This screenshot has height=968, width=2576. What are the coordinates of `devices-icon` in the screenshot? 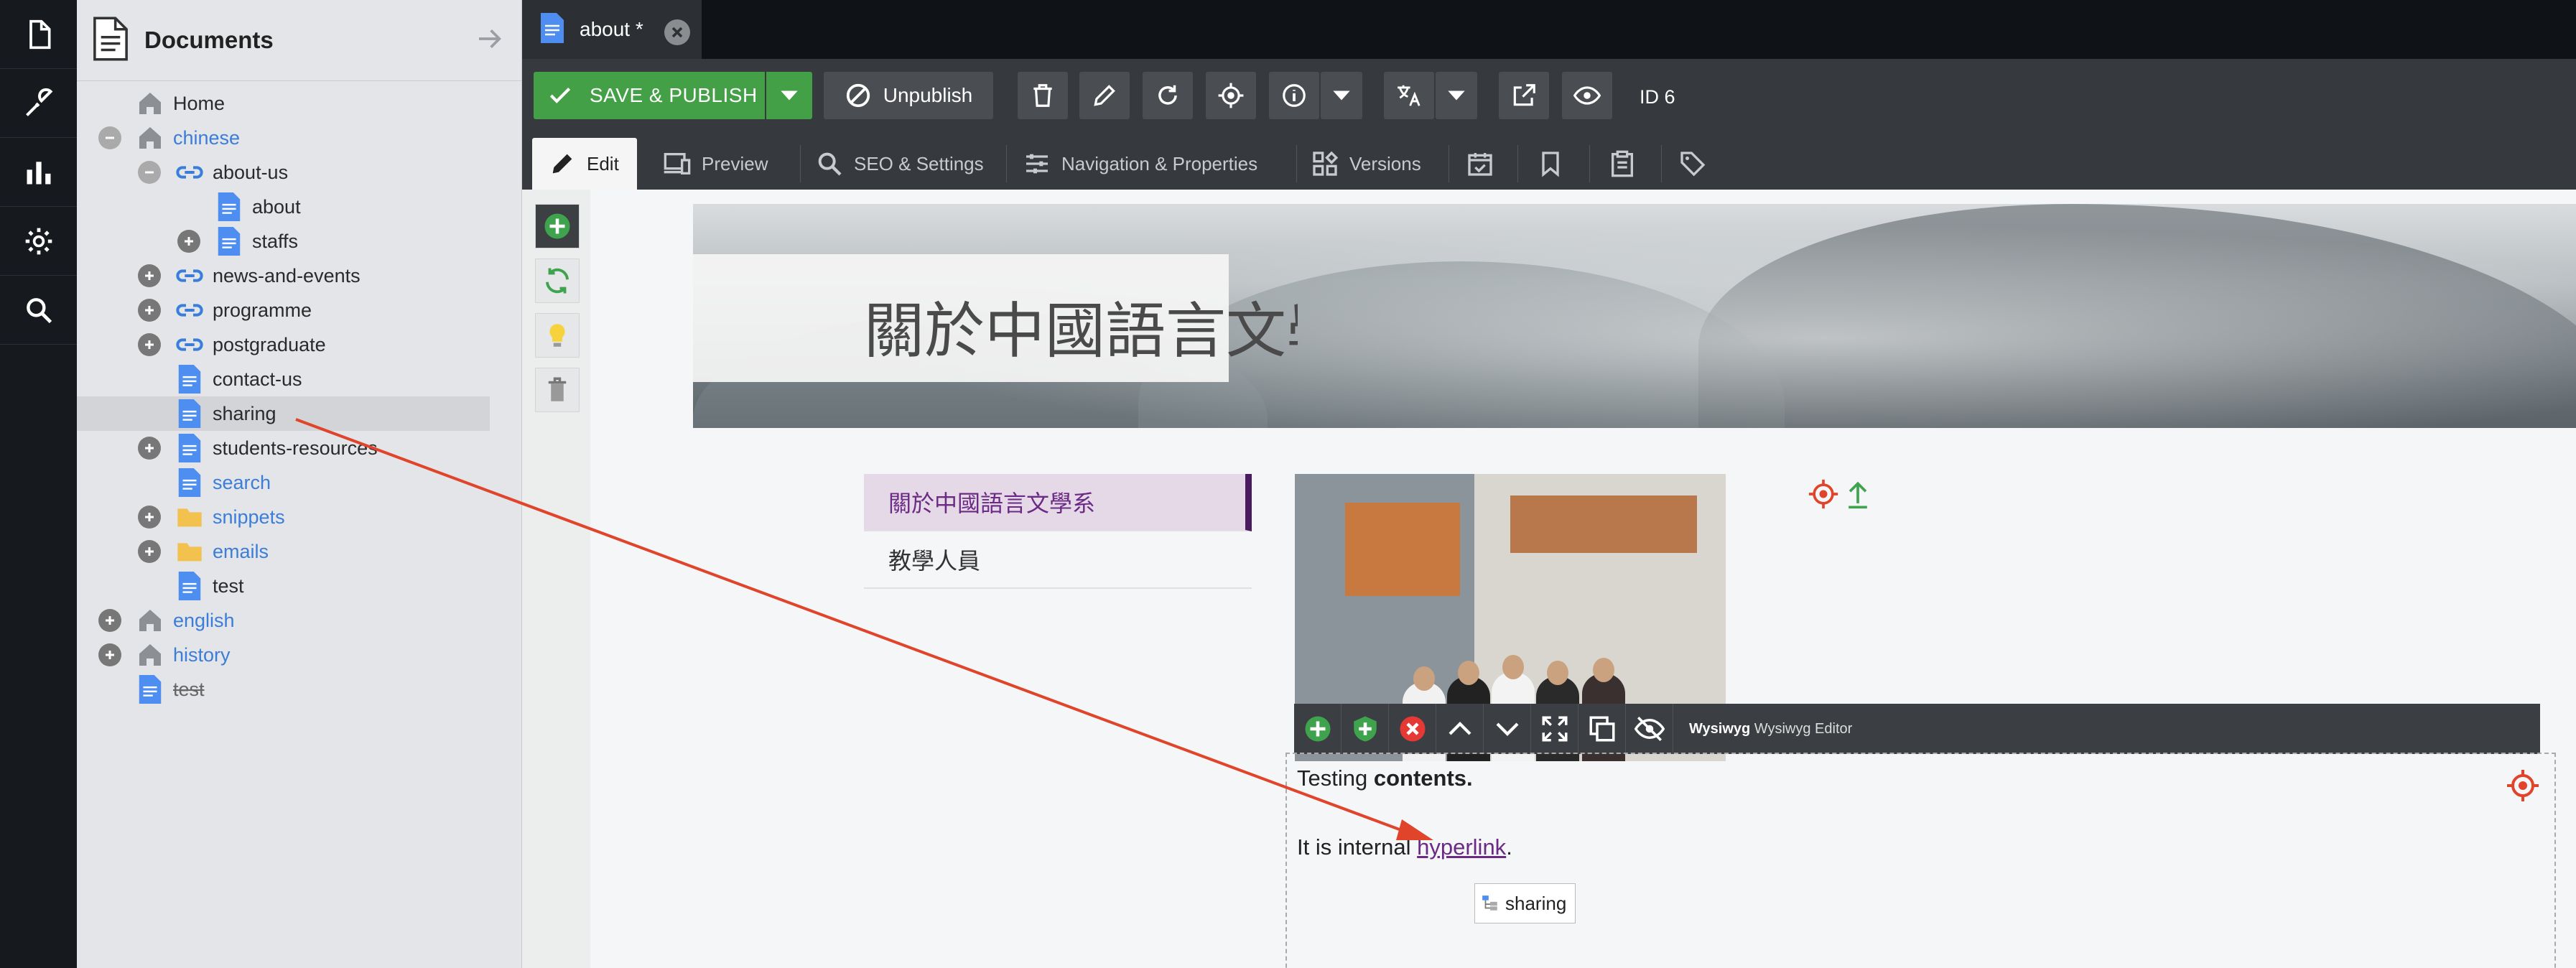 It's located at (677, 163).